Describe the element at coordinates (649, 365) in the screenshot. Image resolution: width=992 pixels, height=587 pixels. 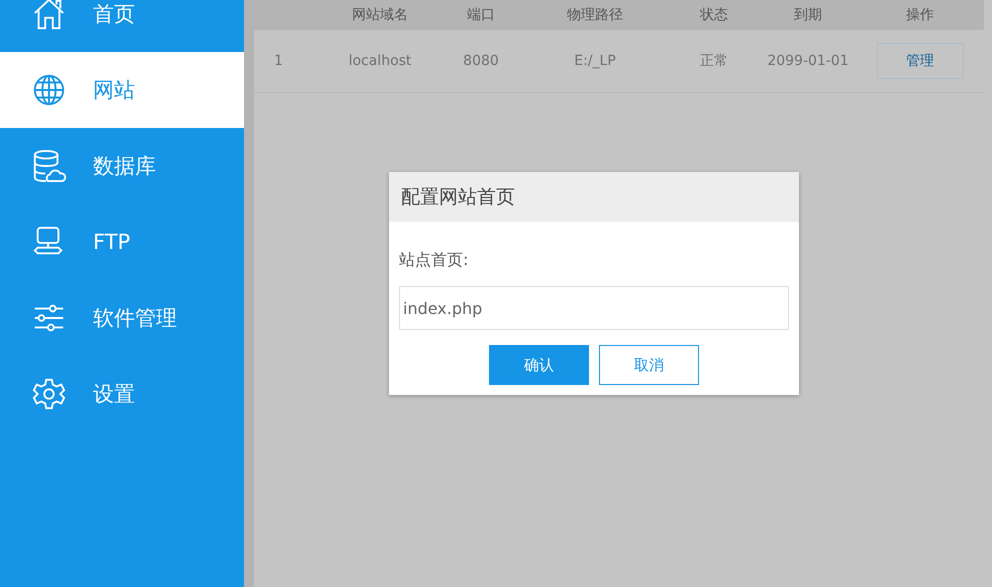
I see `cancel-button: 取消` at that location.